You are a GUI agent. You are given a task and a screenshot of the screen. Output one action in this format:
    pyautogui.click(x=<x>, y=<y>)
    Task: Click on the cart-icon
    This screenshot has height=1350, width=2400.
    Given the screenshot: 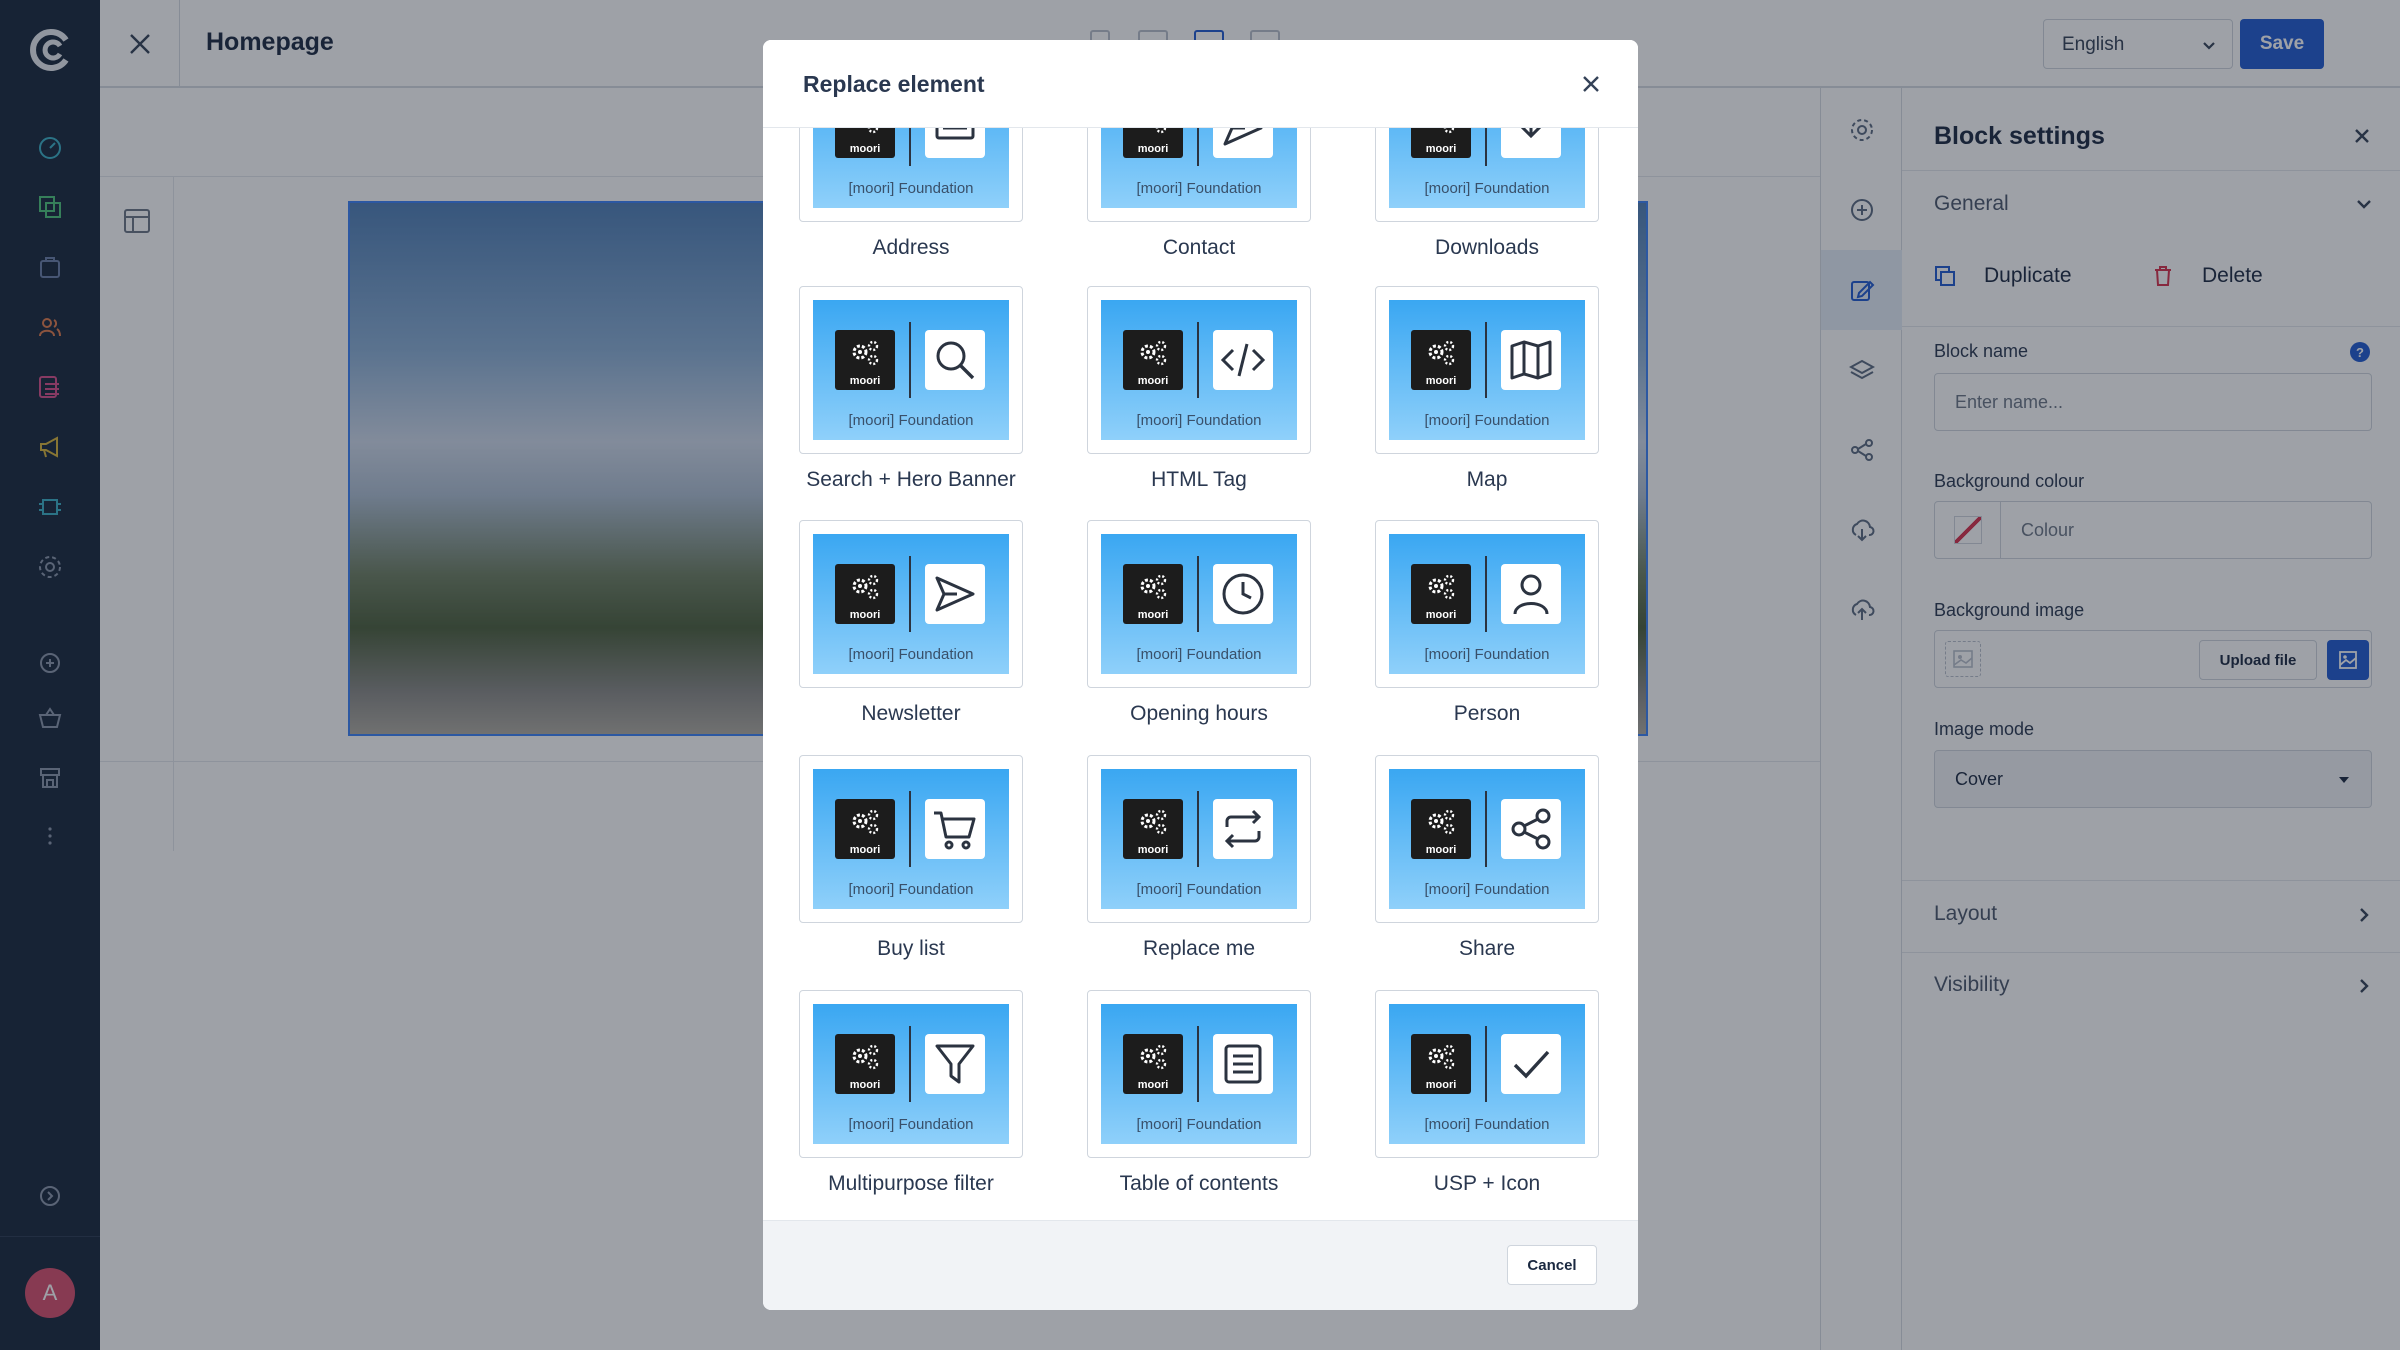 What is the action you would take?
    pyautogui.click(x=955, y=829)
    